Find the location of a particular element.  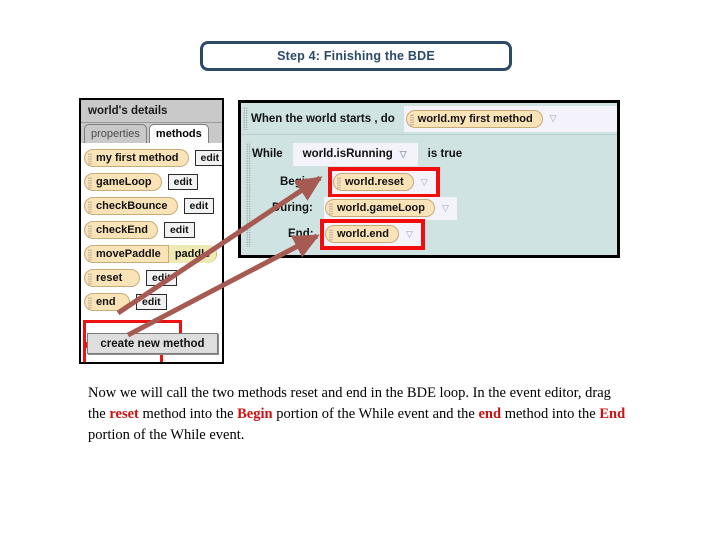

tab-methods: methods is located at coordinates (178, 133).